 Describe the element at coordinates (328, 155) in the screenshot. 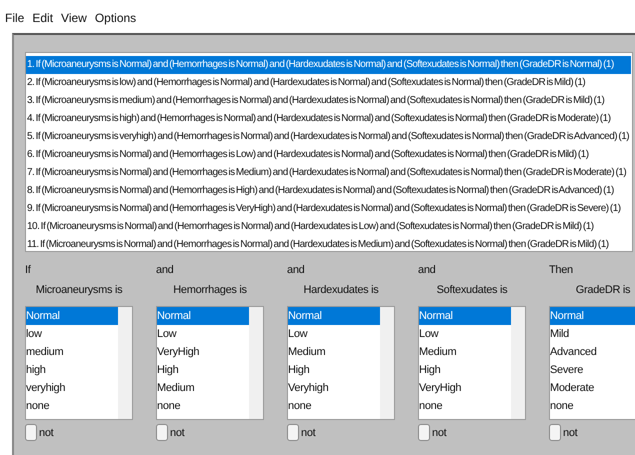

I see `rule-item: 6. If (Microaneurysms is Normal) and (Hemorrhages is Low) and (Hardexudates is Normal) and (Softexudates is Normal) then (GradeDR is Mild) (1)` at that location.